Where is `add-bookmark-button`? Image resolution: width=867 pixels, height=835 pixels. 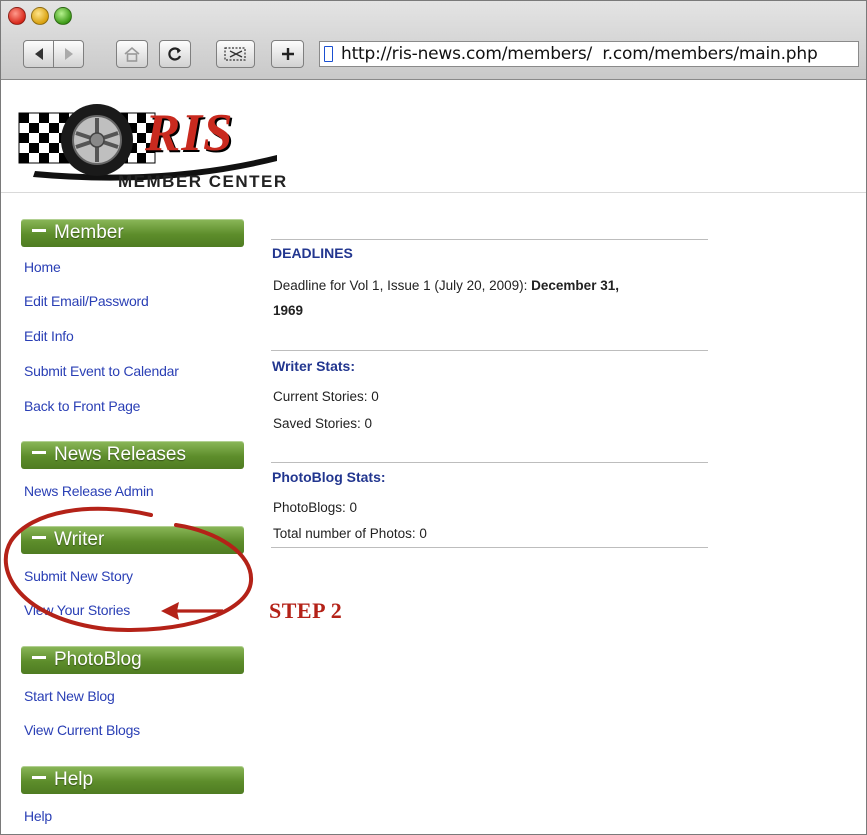 add-bookmark-button is located at coordinates (287, 54).